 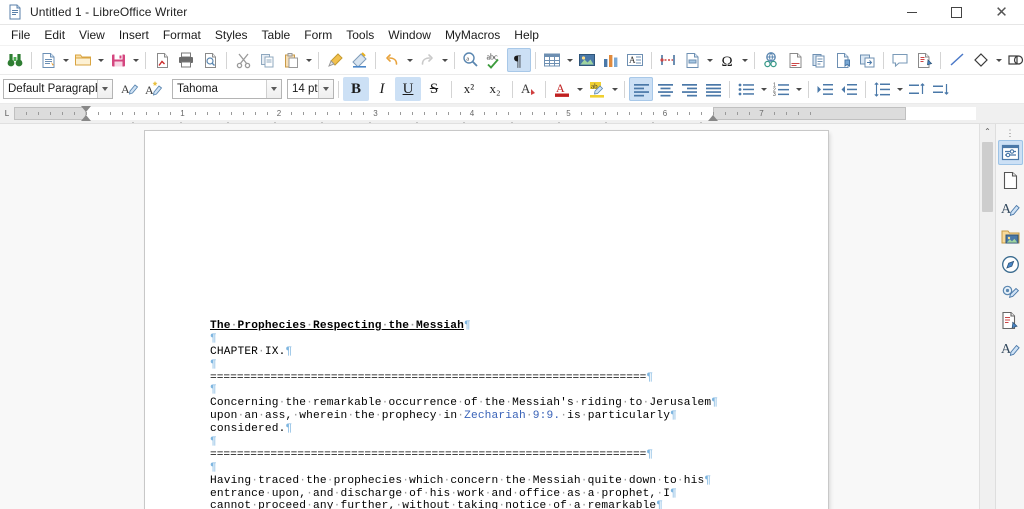 What do you see at coordinates (267, 60) in the screenshot?
I see `copy-icon` at bounding box center [267, 60].